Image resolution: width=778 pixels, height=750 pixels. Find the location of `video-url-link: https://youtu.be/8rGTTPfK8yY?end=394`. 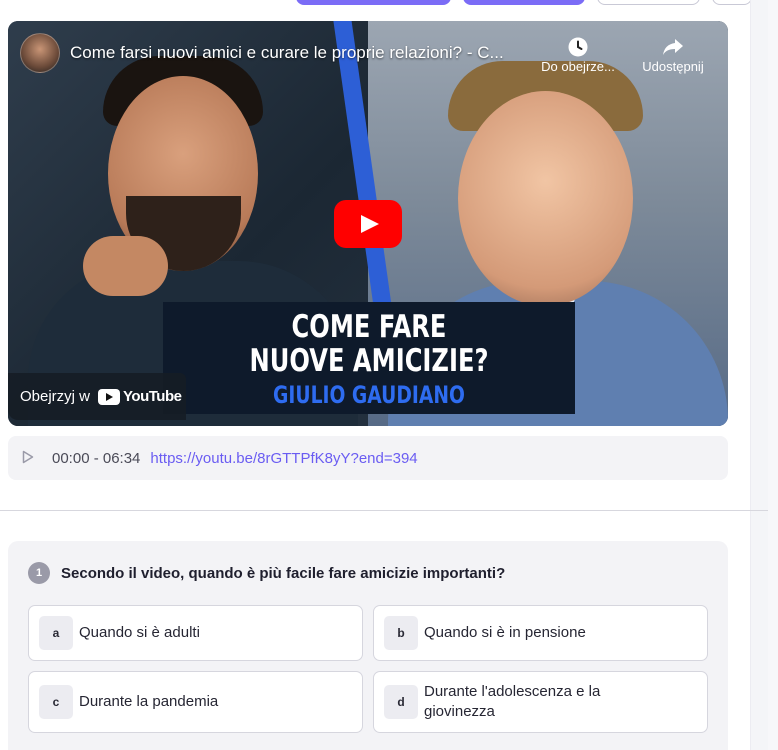

video-url-link: https://youtu.be/8rGTTPfK8yY?end=394 is located at coordinates (283, 458).